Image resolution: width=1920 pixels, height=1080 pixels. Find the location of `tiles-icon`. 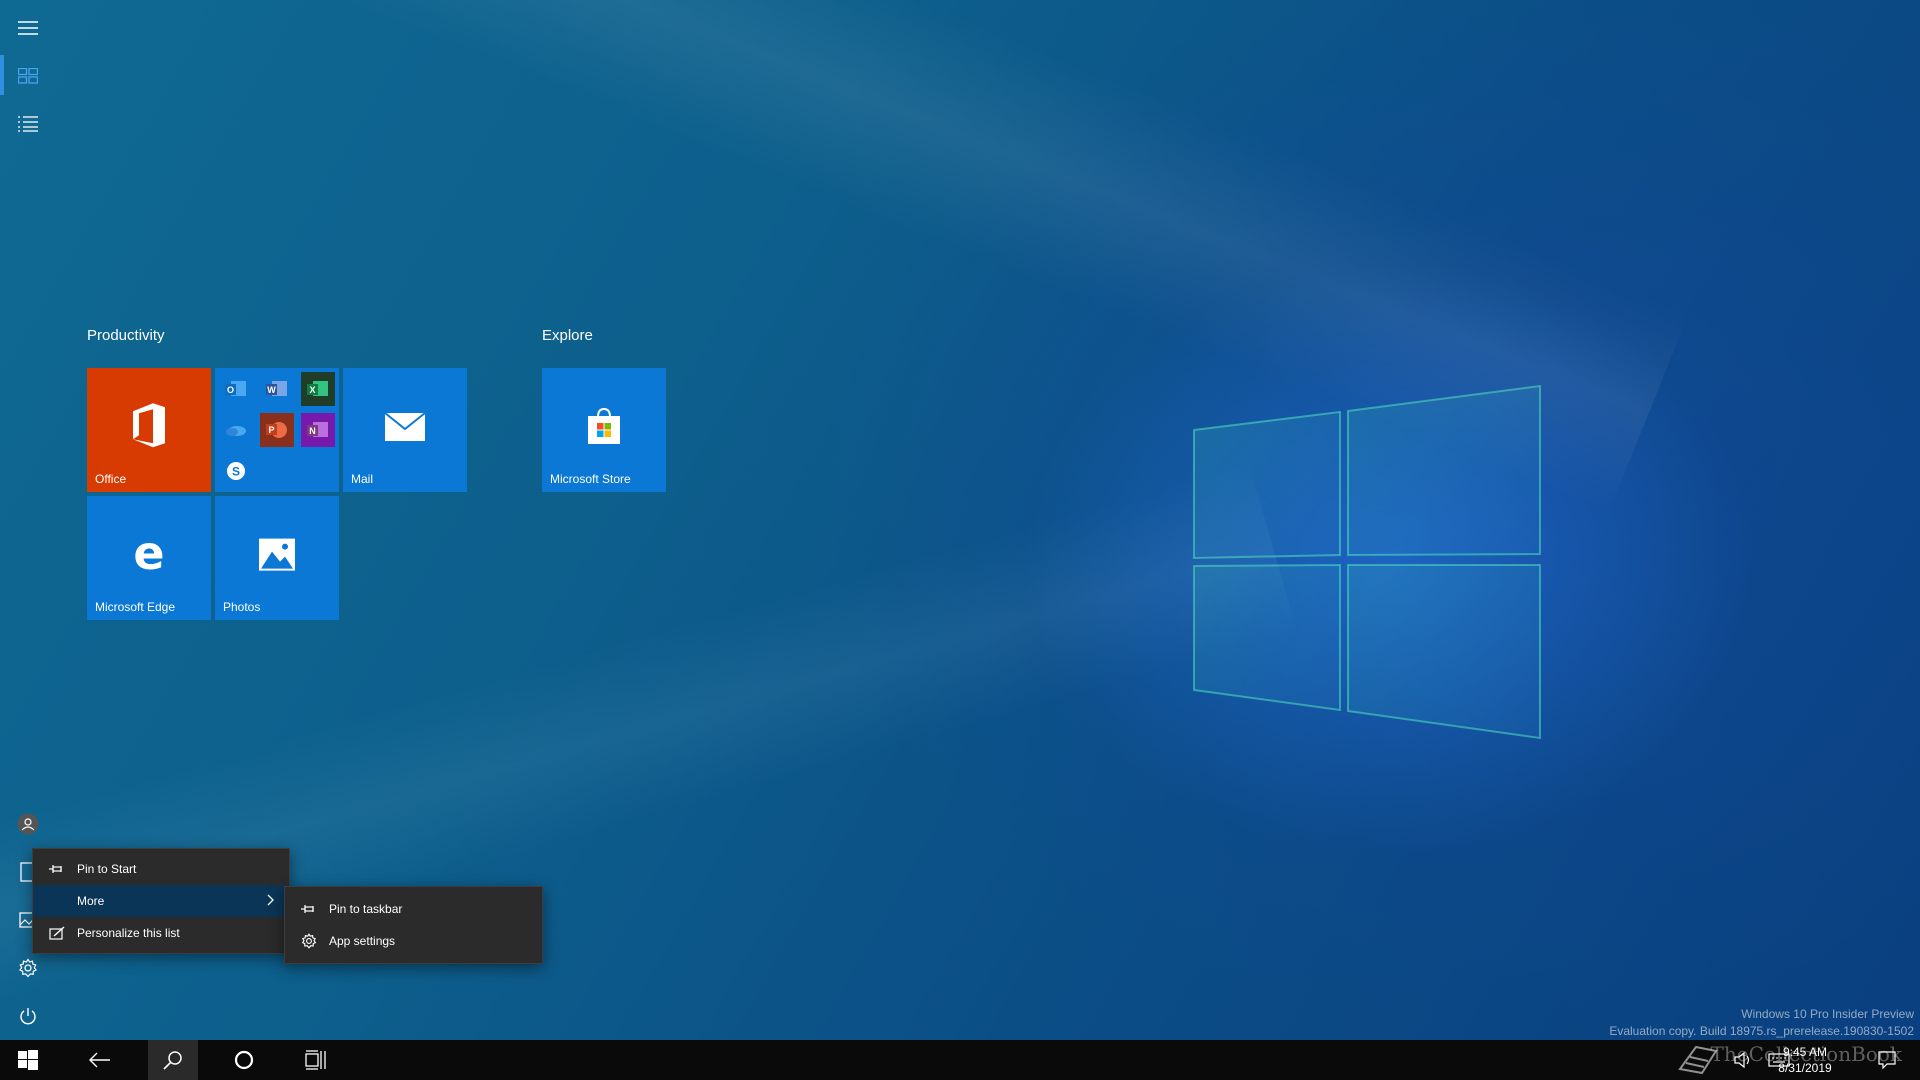

tiles-icon is located at coordinates (28, 76).